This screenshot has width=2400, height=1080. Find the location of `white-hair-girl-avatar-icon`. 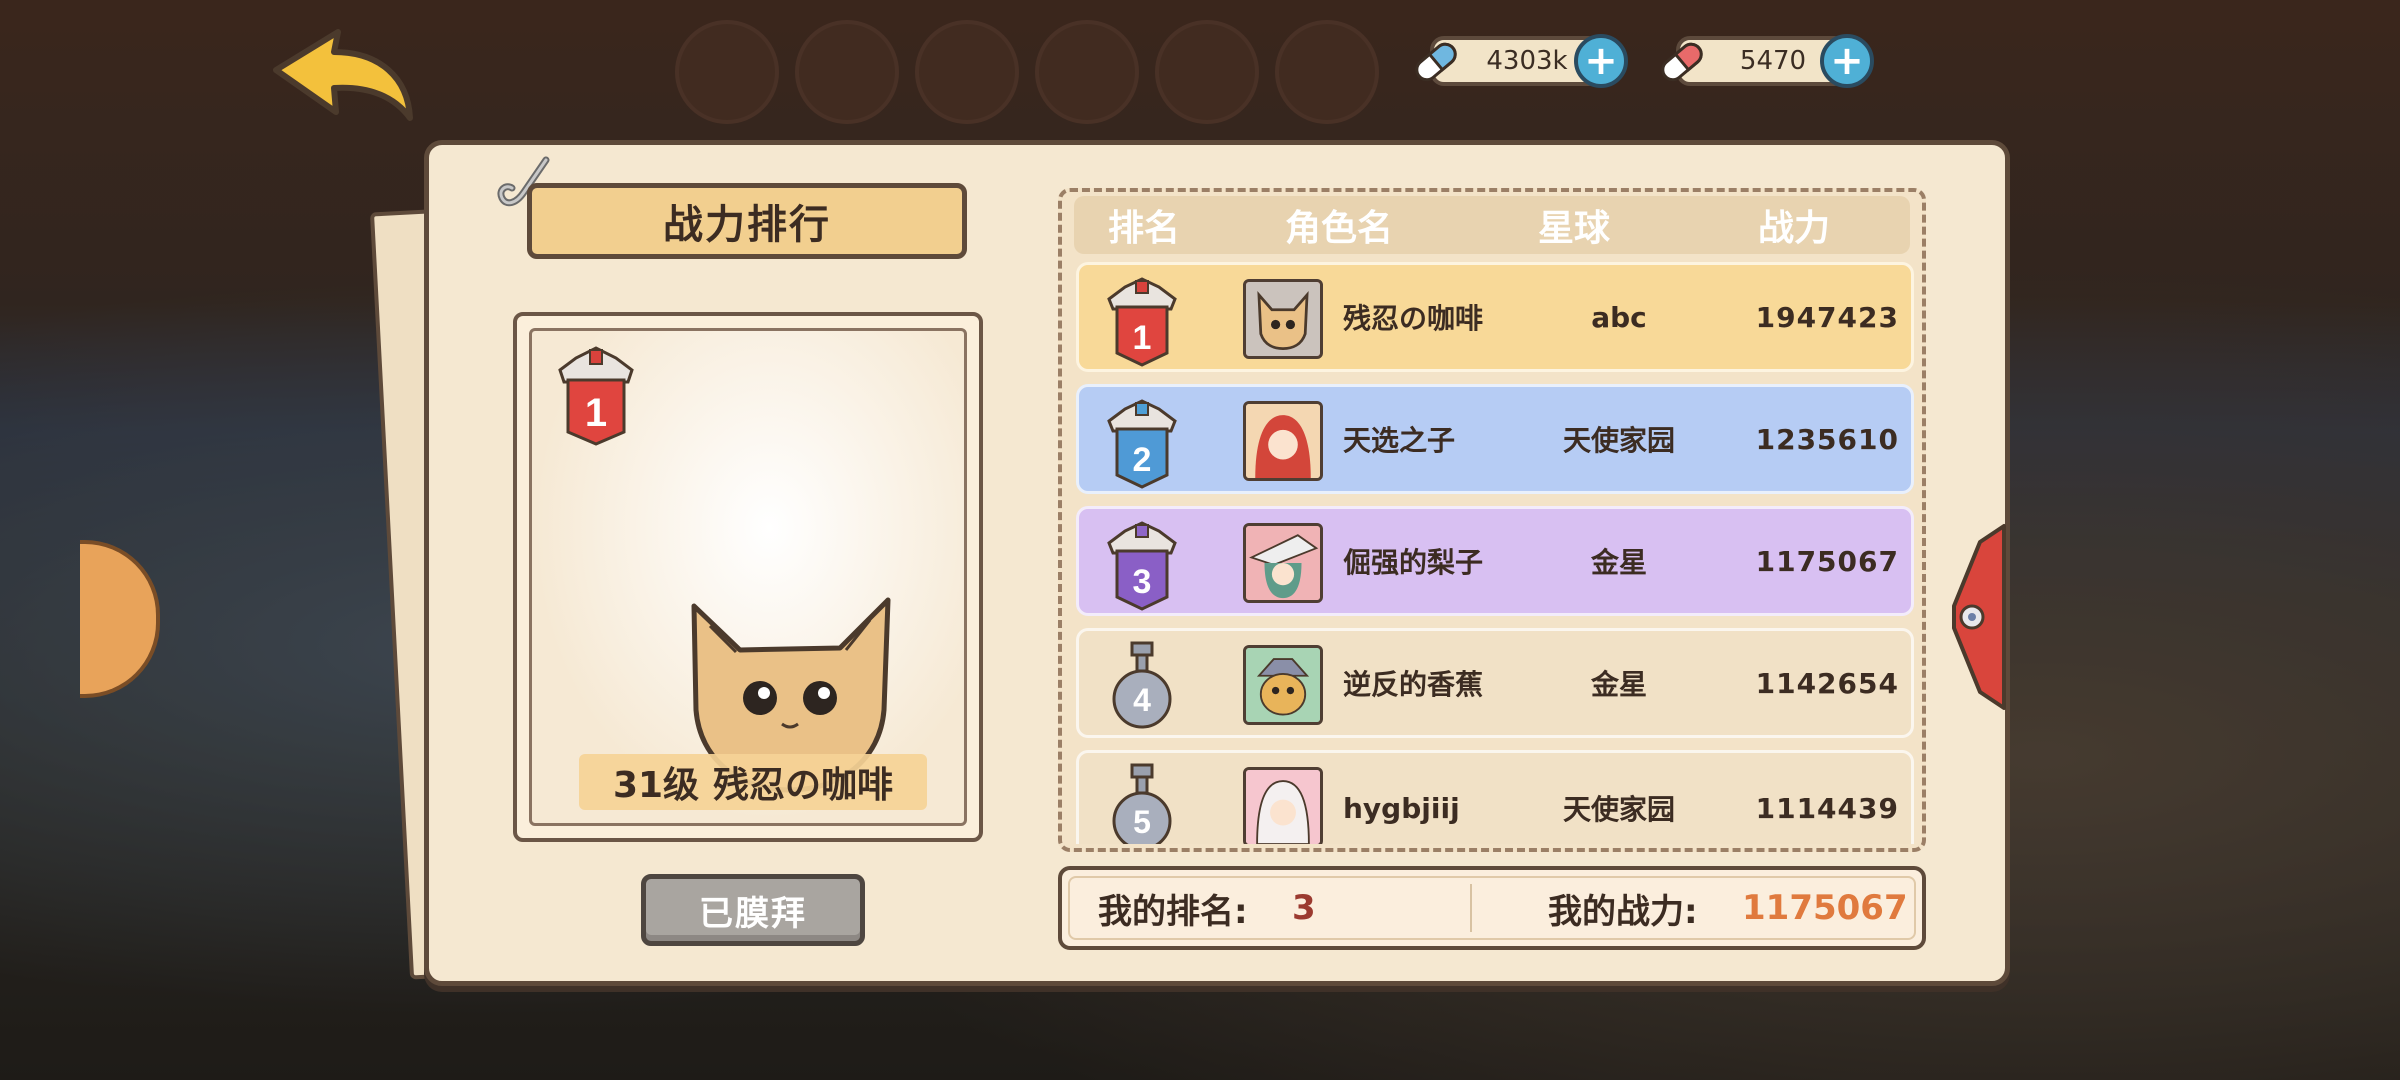

white-hair-girl-avatar-icon is located at coordinates (1283, 807).